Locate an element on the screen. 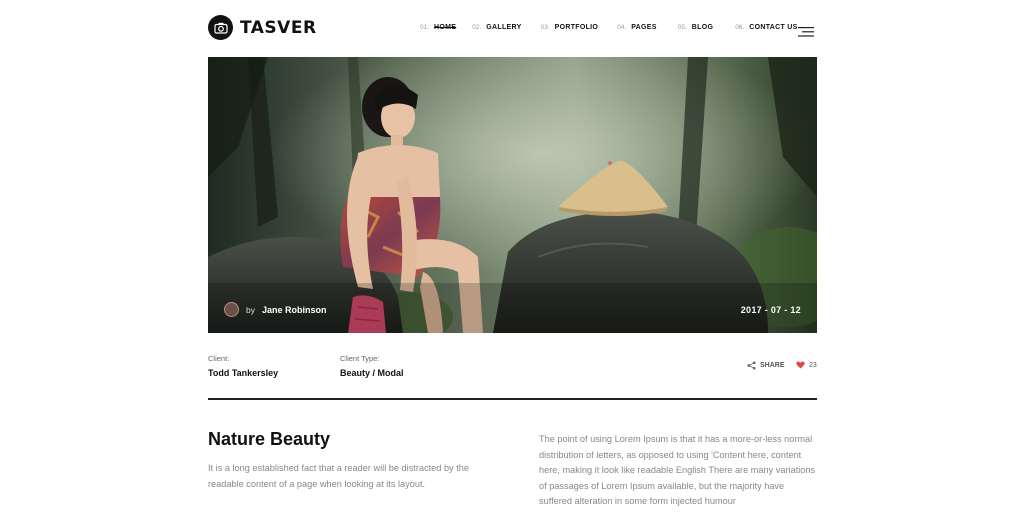  nav-label: HOME is located at coordinates (445, 27).